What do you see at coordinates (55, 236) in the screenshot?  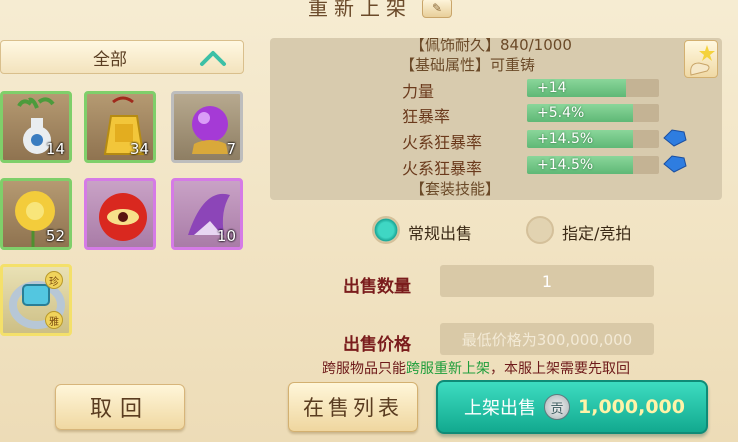 I see `slot-count: 52` at bounding box center [55, 236].